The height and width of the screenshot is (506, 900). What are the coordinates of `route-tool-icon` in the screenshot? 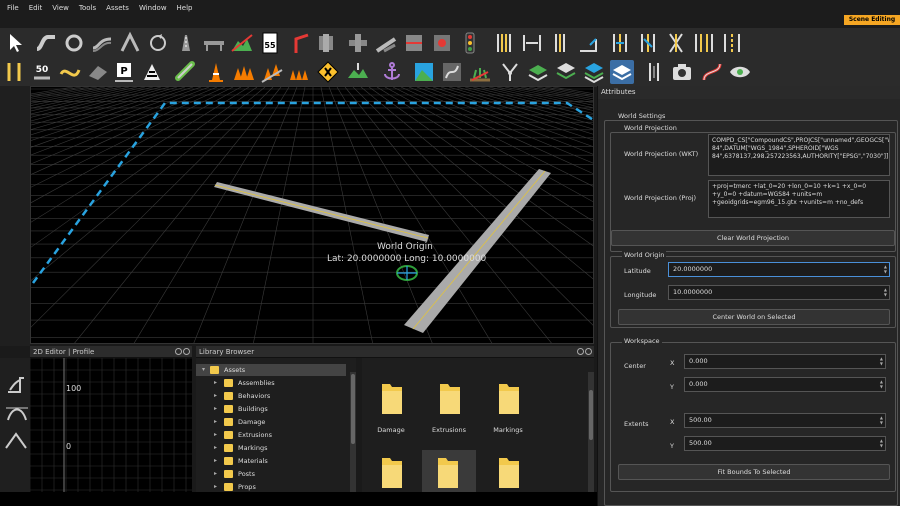 It's located at (712, 72).